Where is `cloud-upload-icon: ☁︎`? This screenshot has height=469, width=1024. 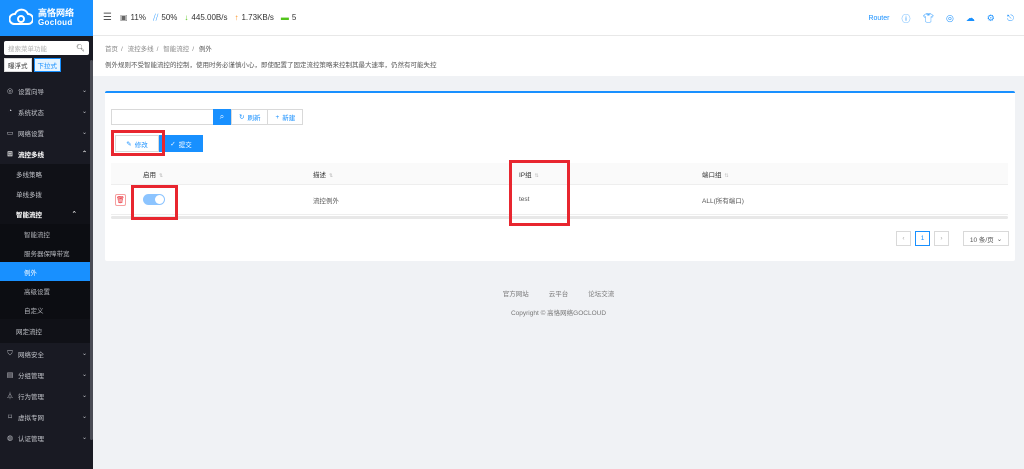 cloud-upload-icon: ☁︎ is located at coordinates (970, 18).